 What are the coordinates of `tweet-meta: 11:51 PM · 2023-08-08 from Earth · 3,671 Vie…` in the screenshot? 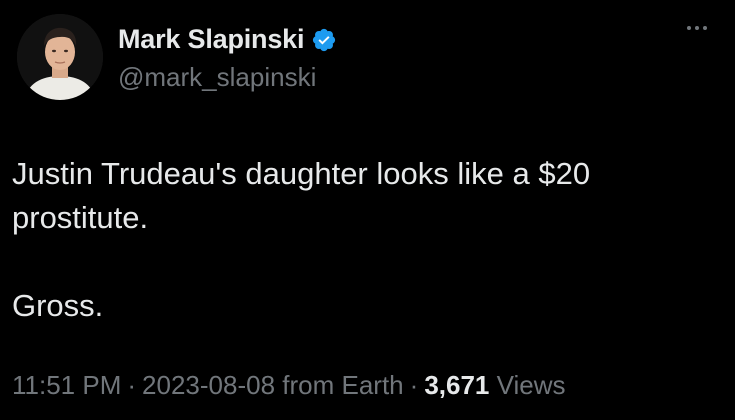 It's located at (289, 385).